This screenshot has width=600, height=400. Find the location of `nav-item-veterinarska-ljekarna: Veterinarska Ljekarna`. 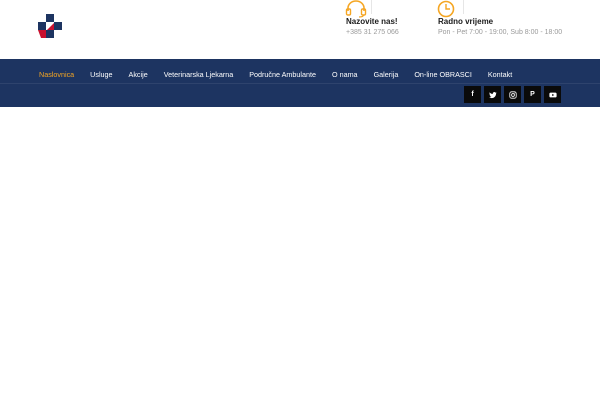

nav-item-veterinarska-ljekarna: Veterinarska Ljekarna is located at coordinates (199, 74).